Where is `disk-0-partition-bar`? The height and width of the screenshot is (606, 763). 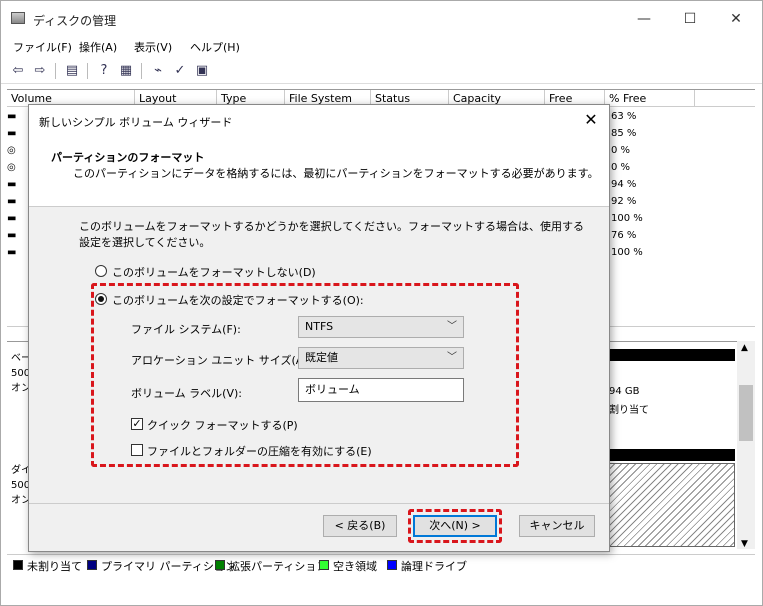
disk-0-partition-bar is located at coordinates (671, 355).